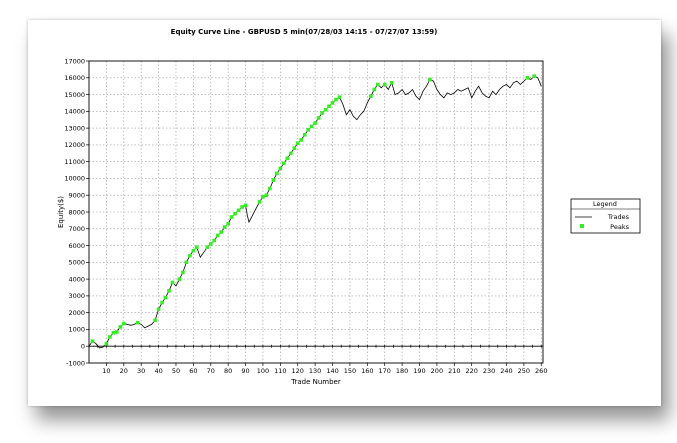  I want to click on x-tick-label: 20, so click(124, 371).